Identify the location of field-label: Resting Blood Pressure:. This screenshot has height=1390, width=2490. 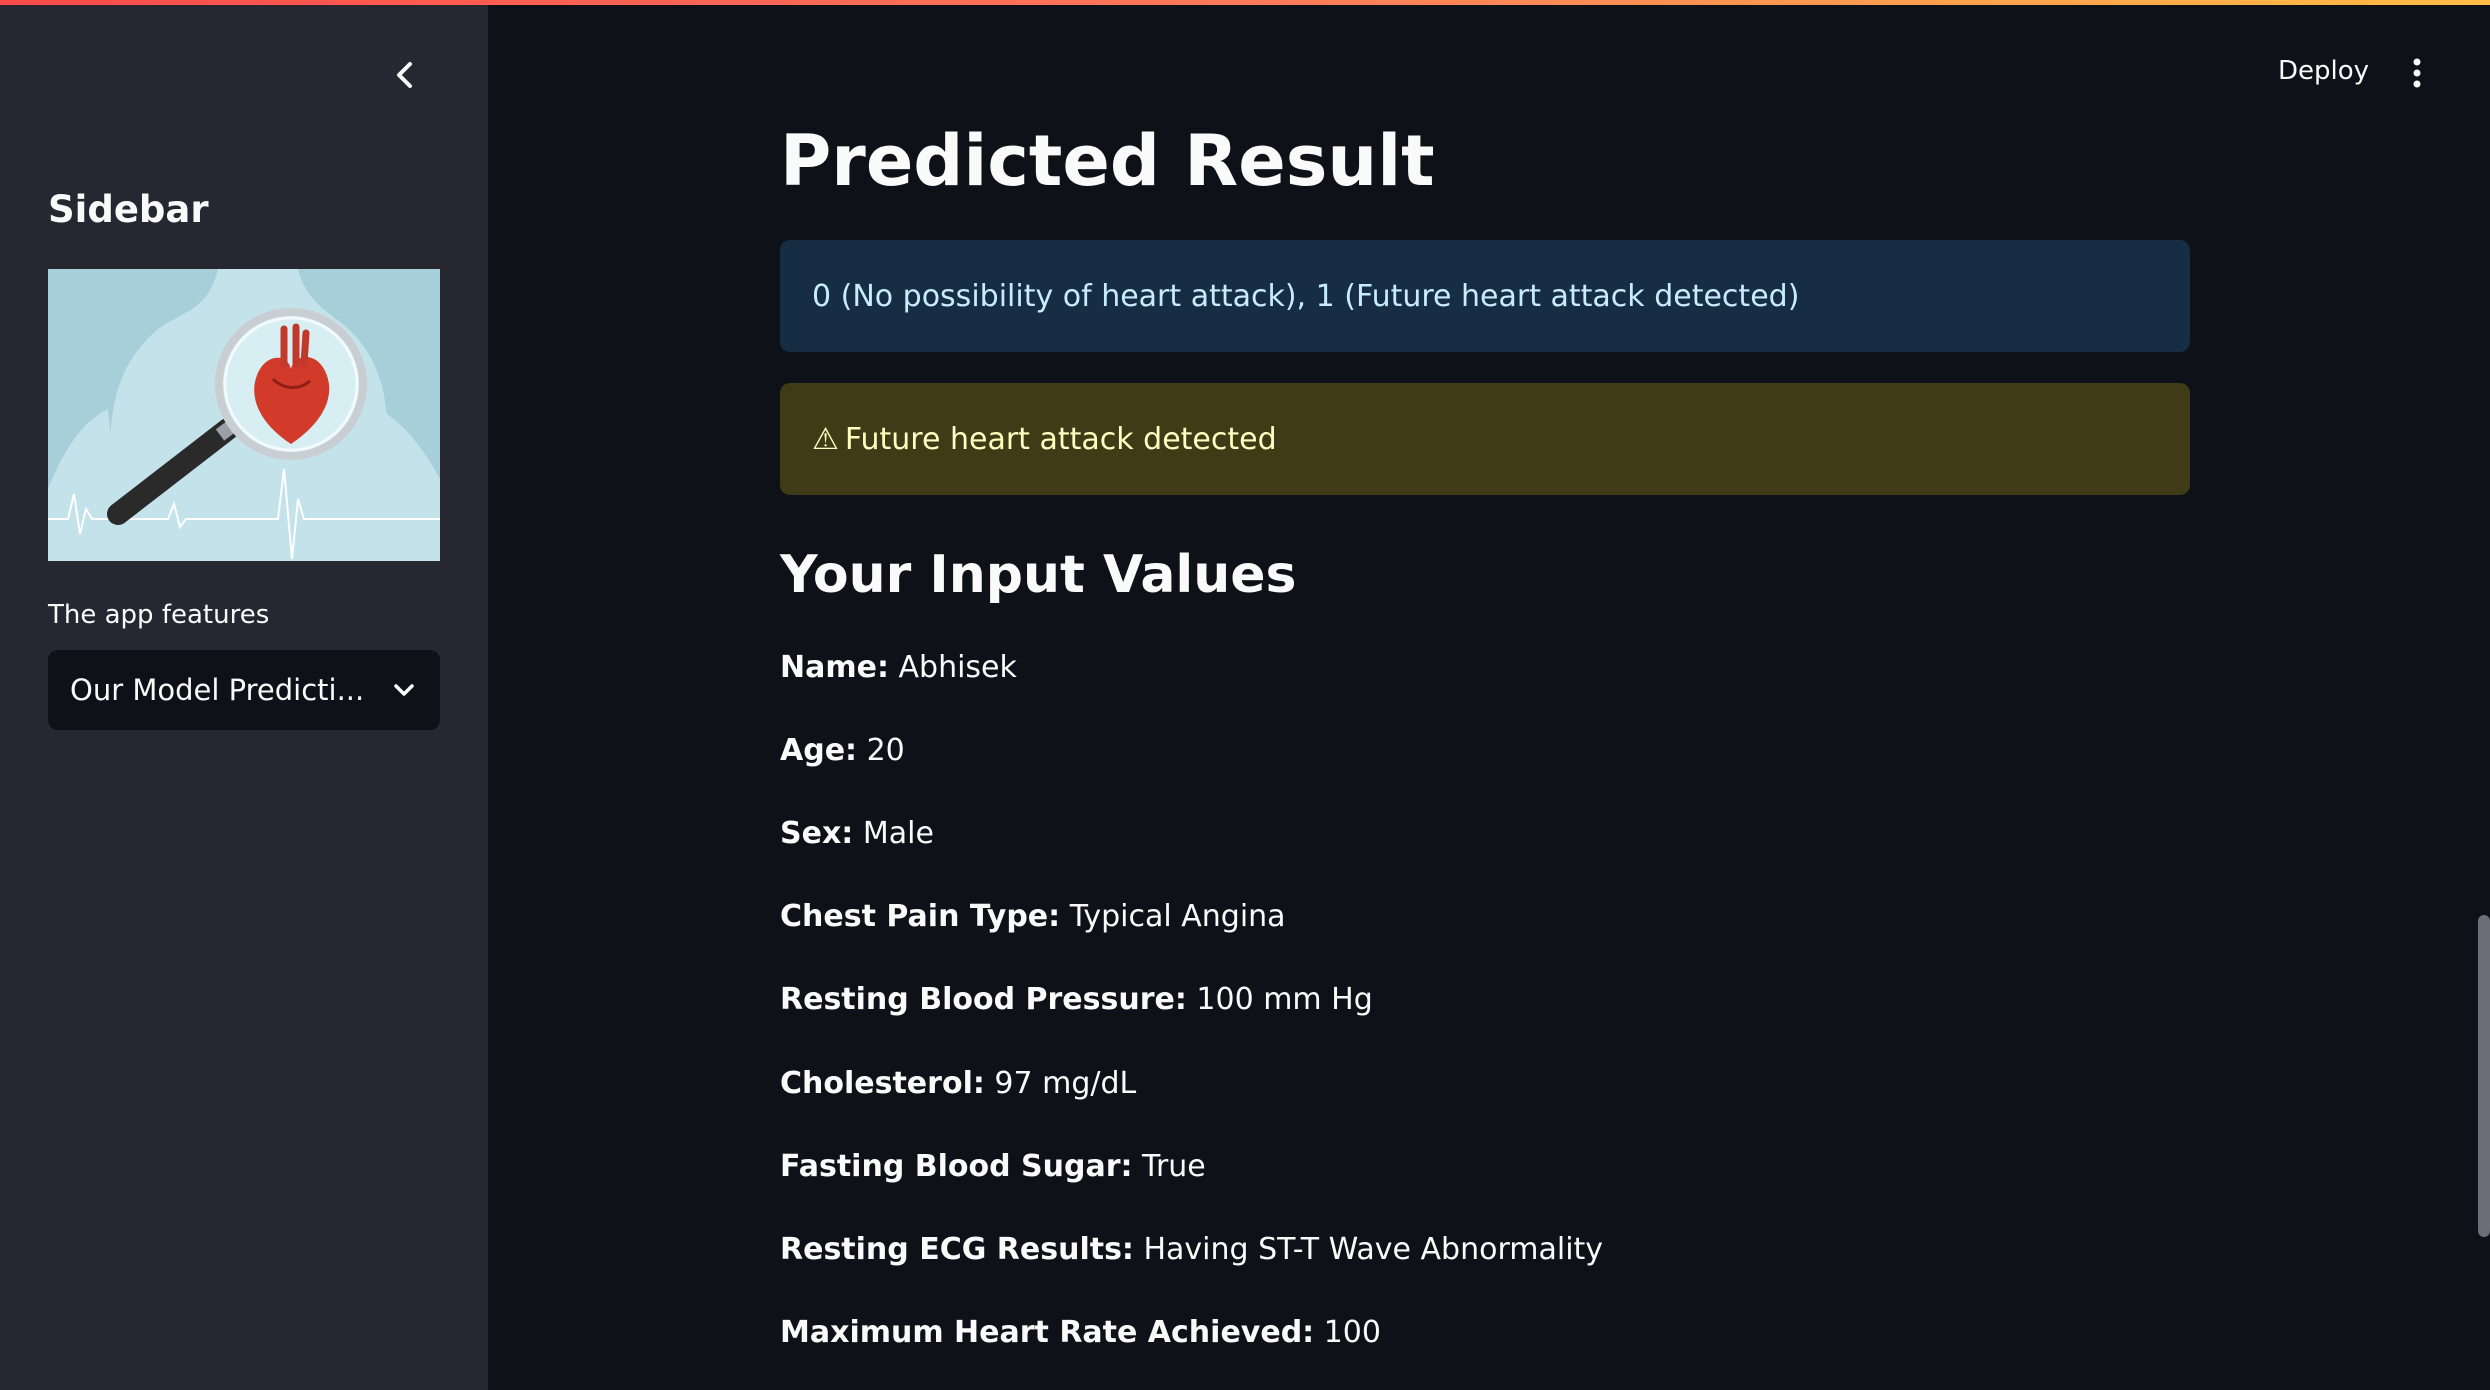
(983, 999).